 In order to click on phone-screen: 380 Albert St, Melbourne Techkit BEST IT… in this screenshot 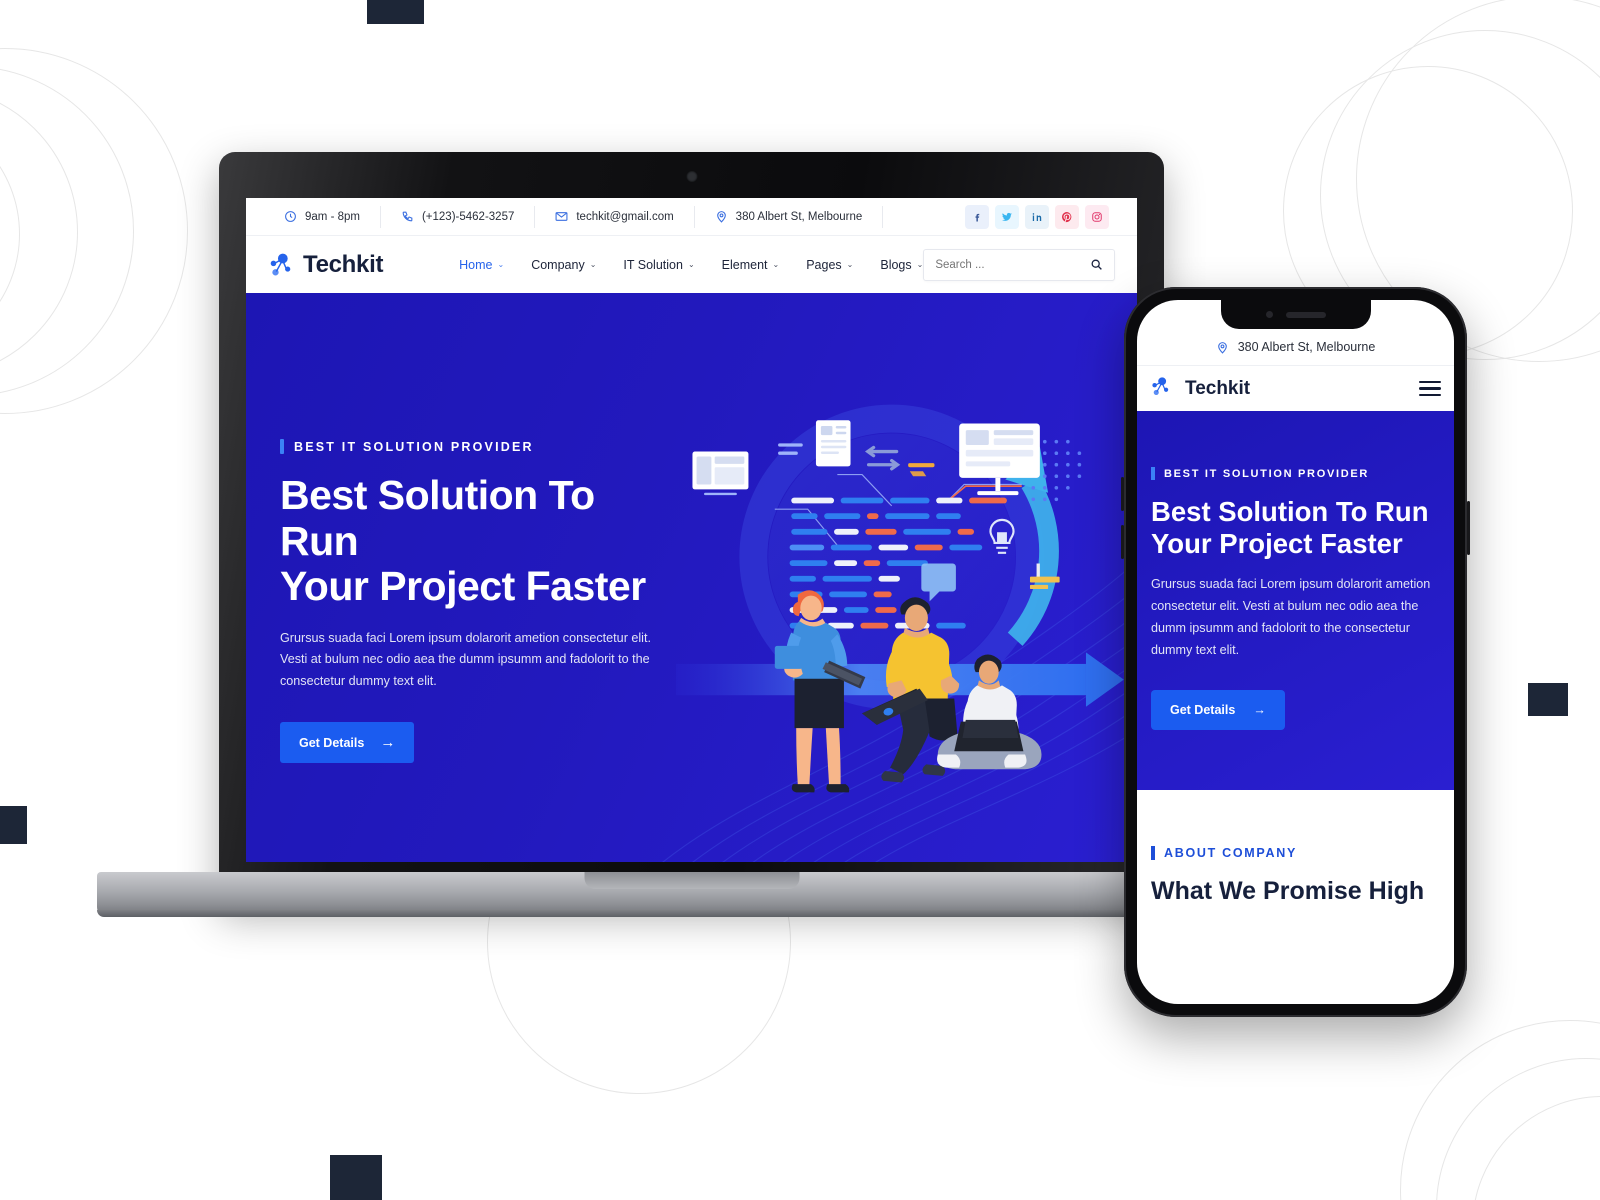, I will do `click(1295, 652)`.